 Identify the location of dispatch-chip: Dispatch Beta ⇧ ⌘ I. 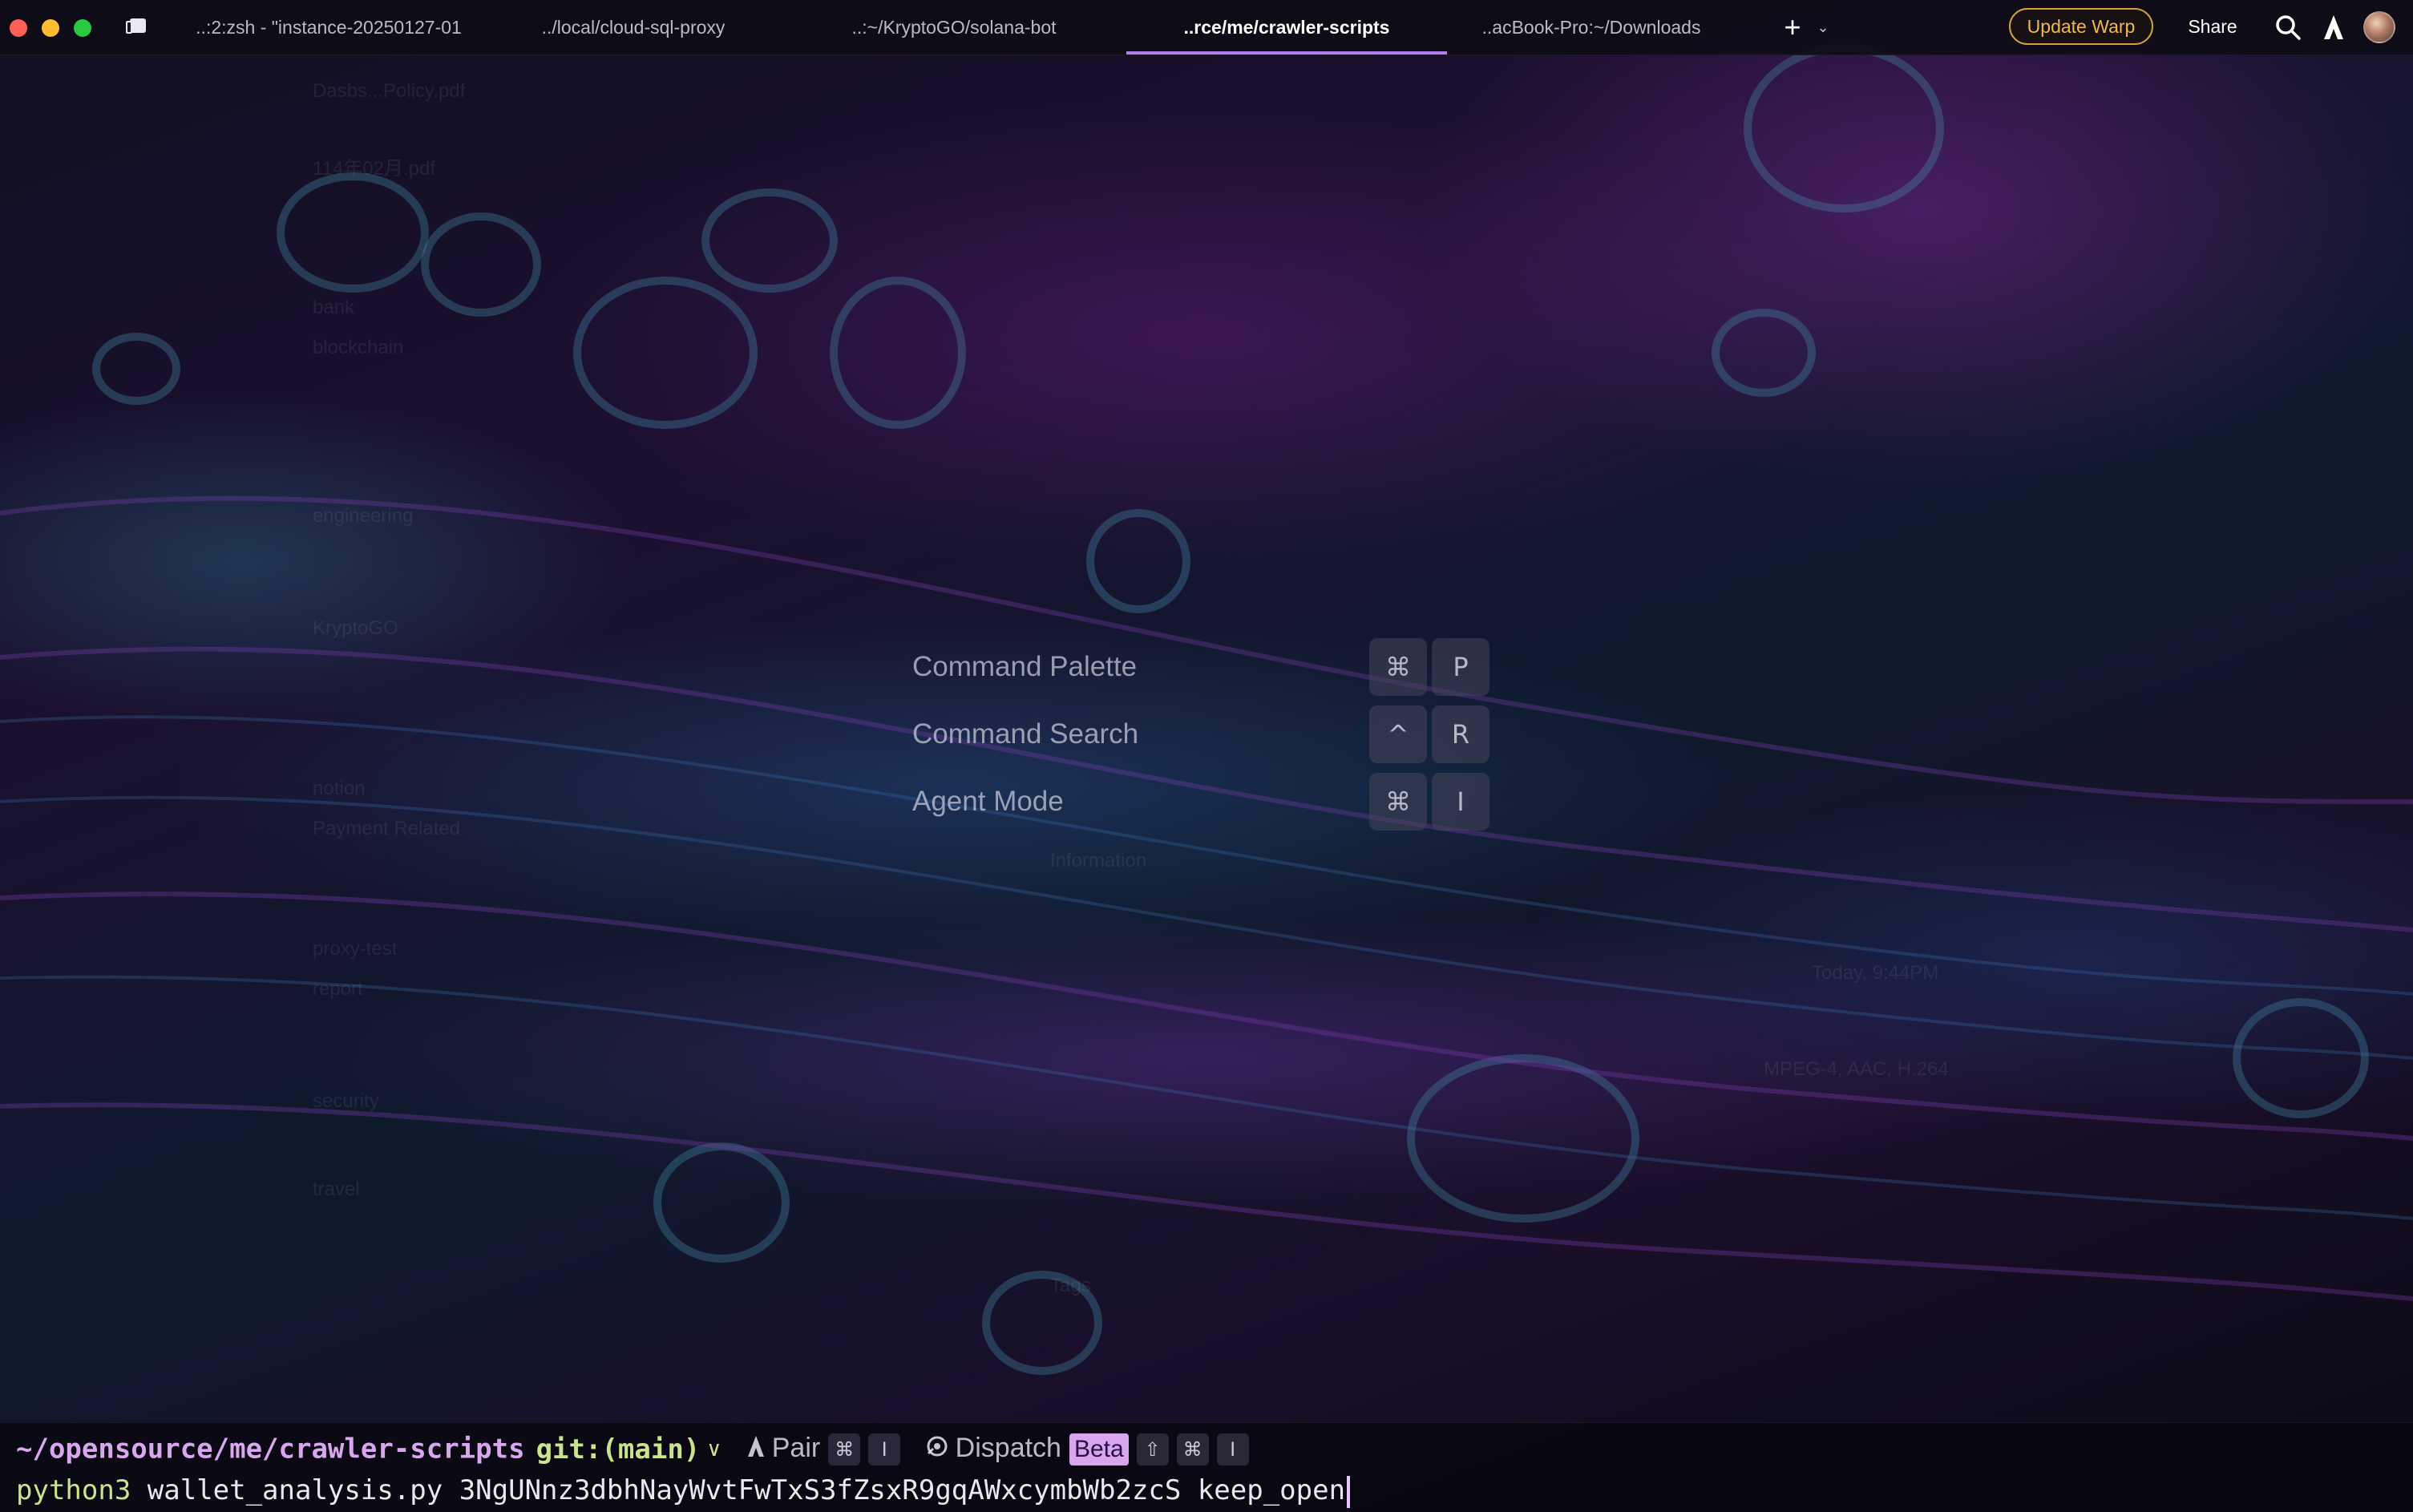
(1087, 1449).